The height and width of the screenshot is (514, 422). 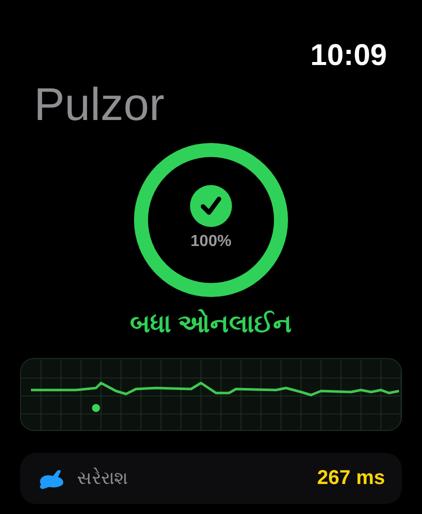 I want to click on status-label: બધા ઓનલાઈન, so click(x=211, y=324).